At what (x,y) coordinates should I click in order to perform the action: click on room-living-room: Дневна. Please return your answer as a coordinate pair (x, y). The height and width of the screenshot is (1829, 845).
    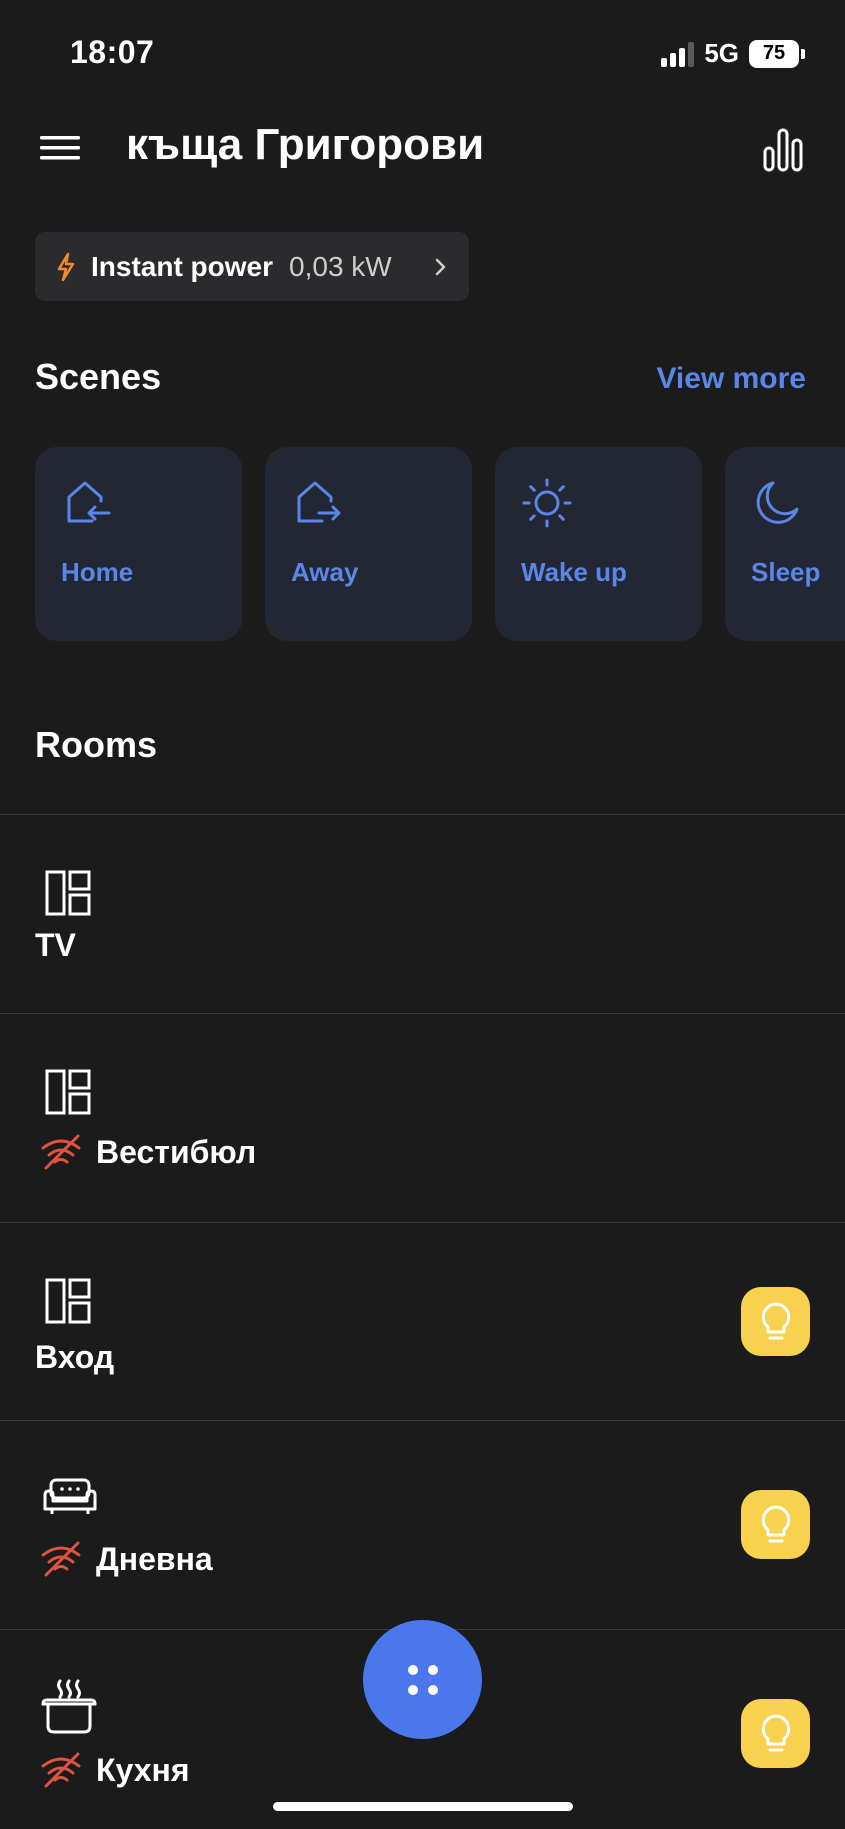
    Looking at the image, I should click on (422, 1525).